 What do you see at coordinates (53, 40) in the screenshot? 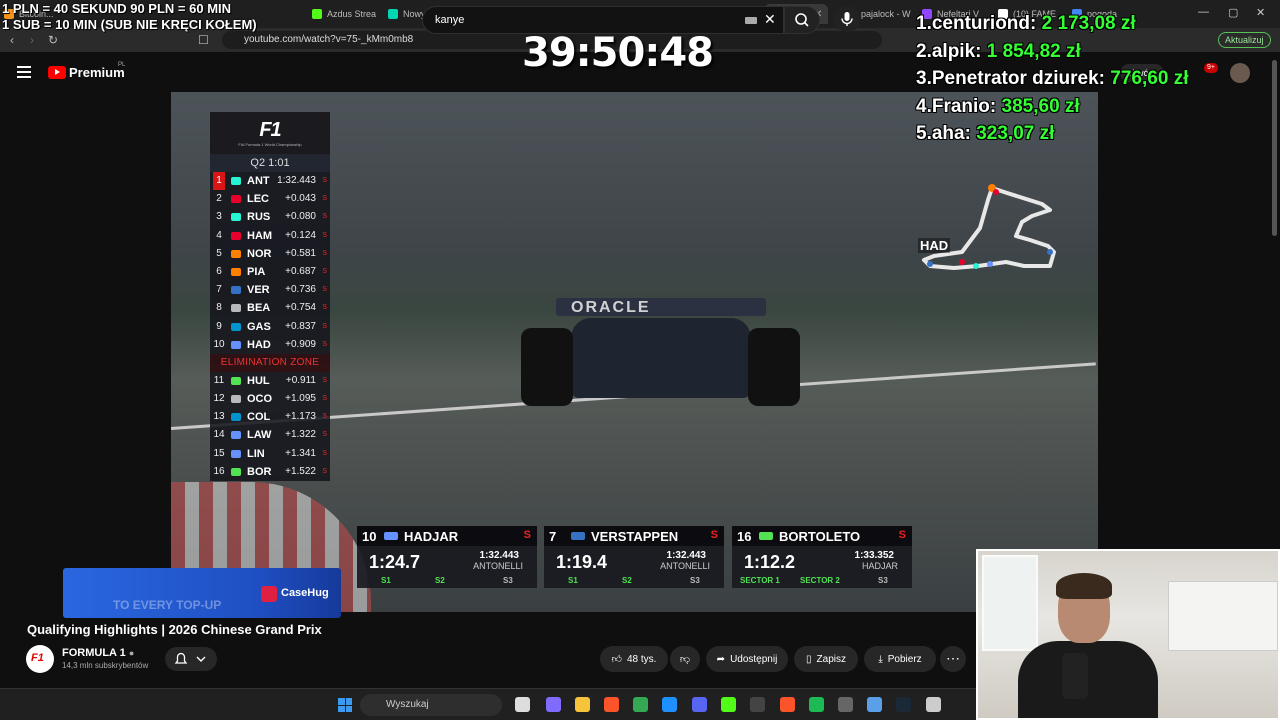
I see `reload-icon: ↻` at bounding box center [53, 40].